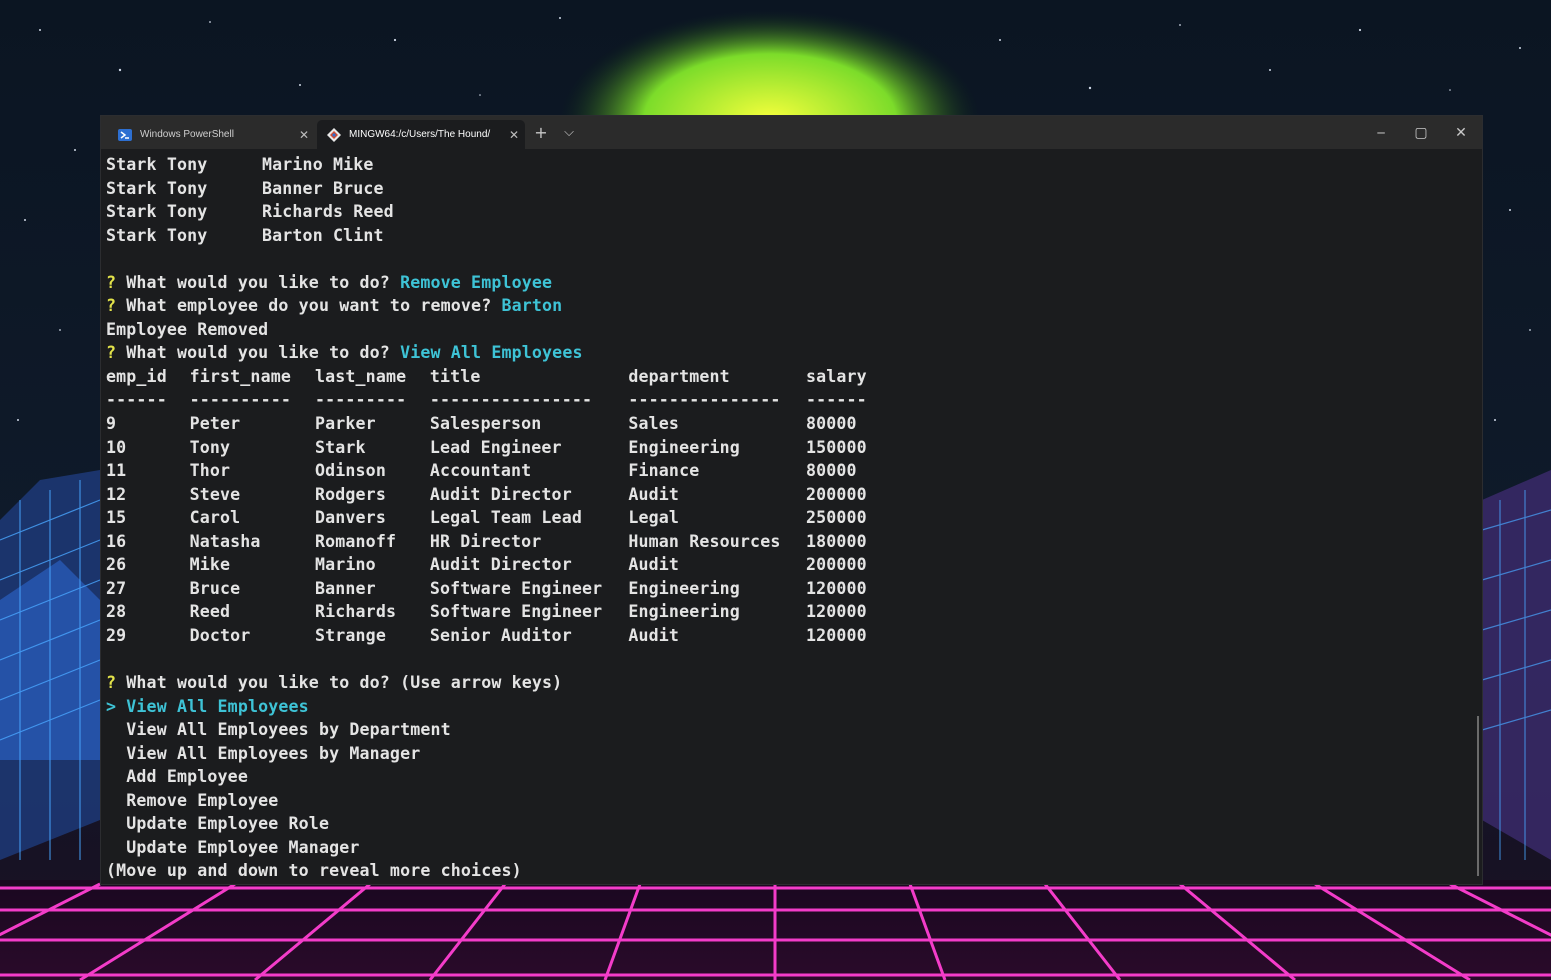  I want to click on manager-name: Marino Mike, so click(318, 164).